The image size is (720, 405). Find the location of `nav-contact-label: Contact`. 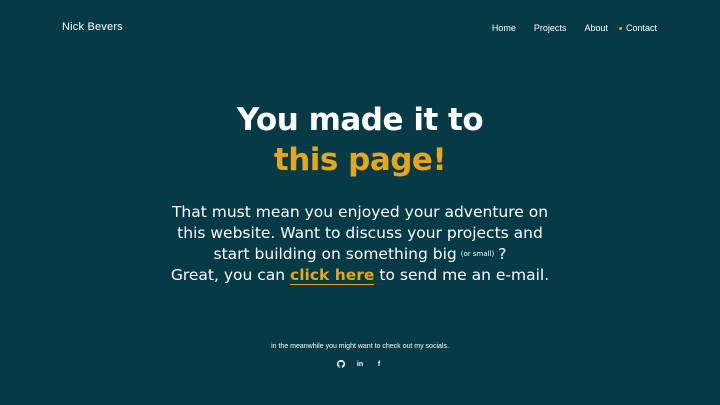

nav-contact-label: Contact is located at coordinates (641, 28).